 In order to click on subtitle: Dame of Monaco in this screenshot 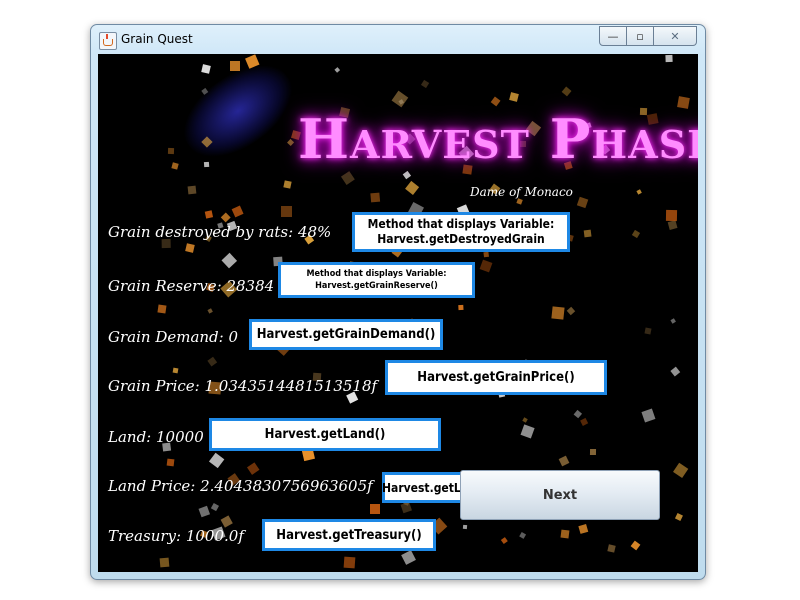, I will do `click(521, 192)`.